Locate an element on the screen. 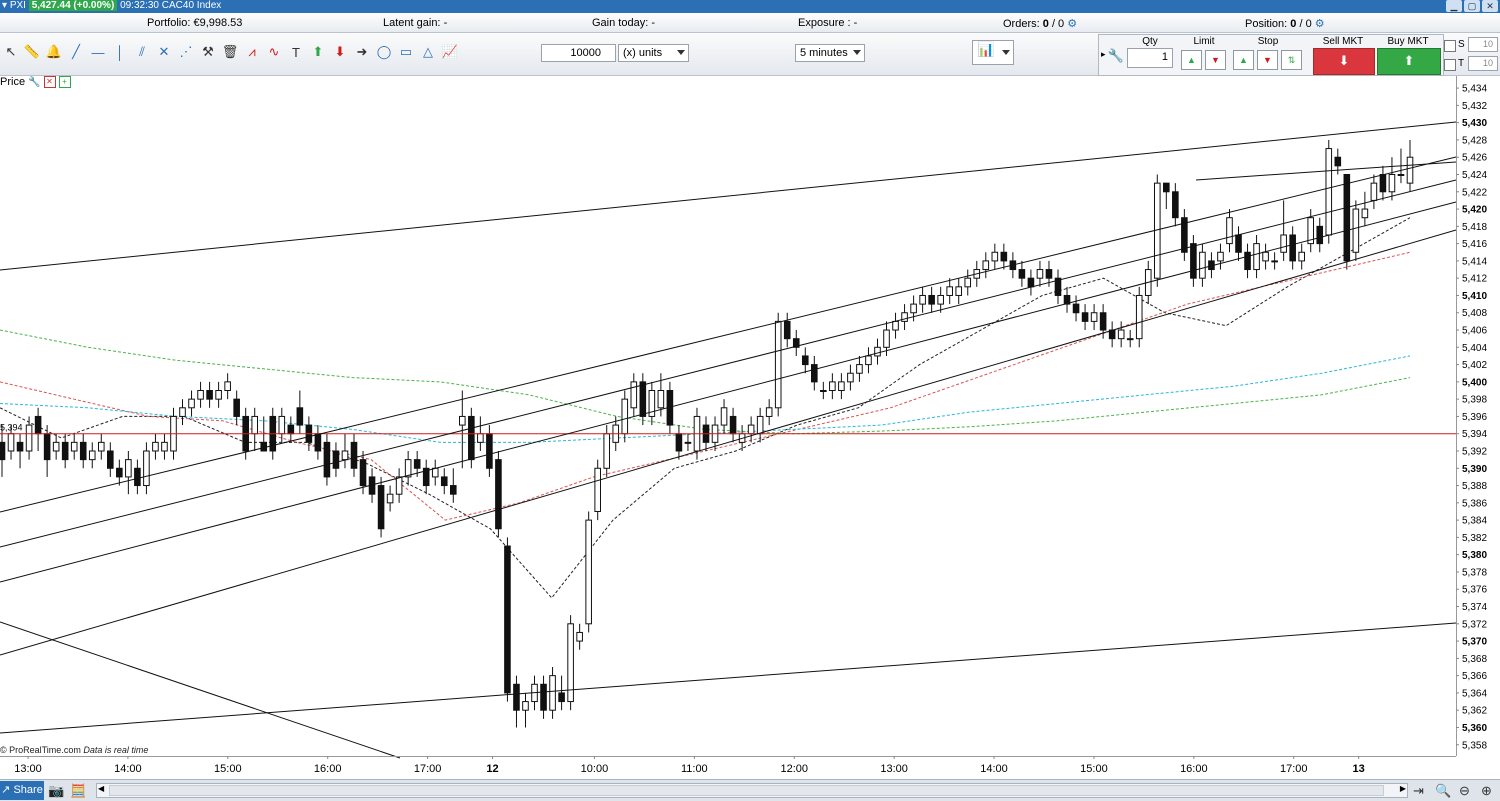  wave-icon: ∿ is located at coordinates (274, 52).